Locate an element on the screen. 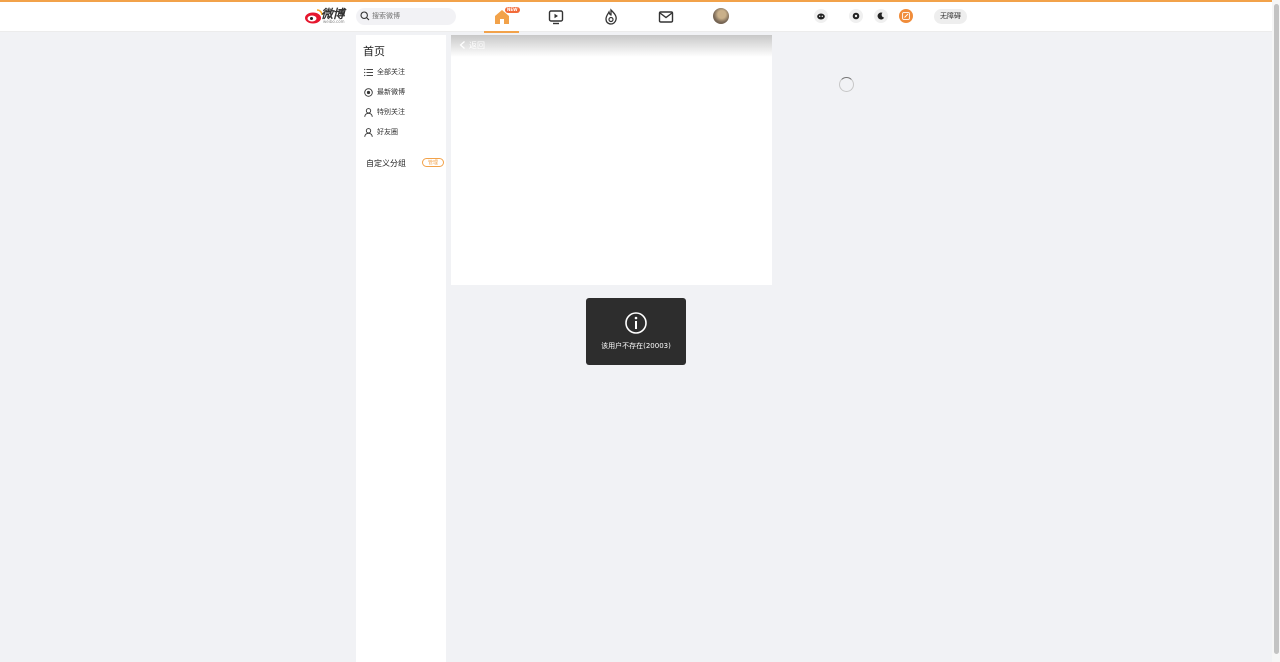 This screenshot has width=1280, height=662. new-badge: NEW is located at coordinates (512, 10).